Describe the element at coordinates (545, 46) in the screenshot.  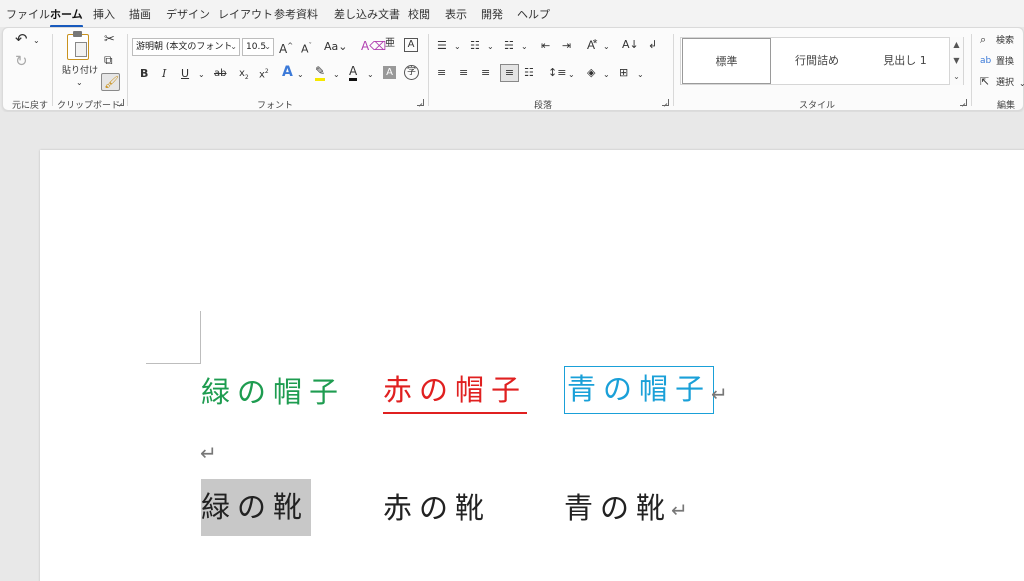
I see `decrease-indent-icon: ⇤` at that location.